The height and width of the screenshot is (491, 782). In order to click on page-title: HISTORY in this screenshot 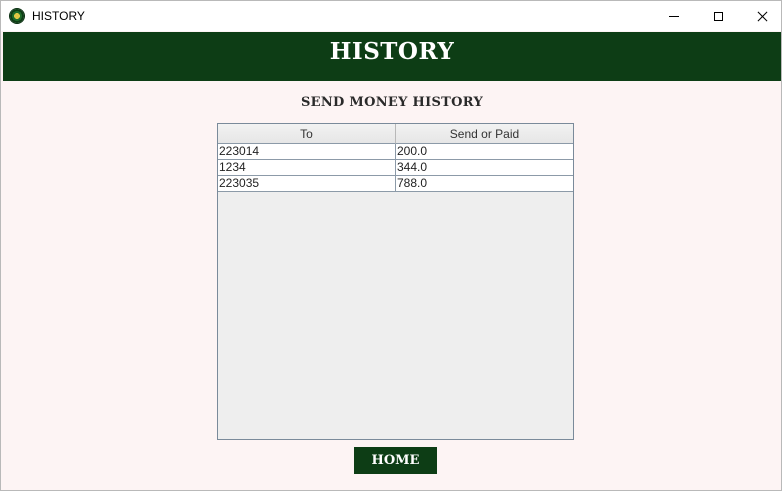, I will do `click(392, 51)`.